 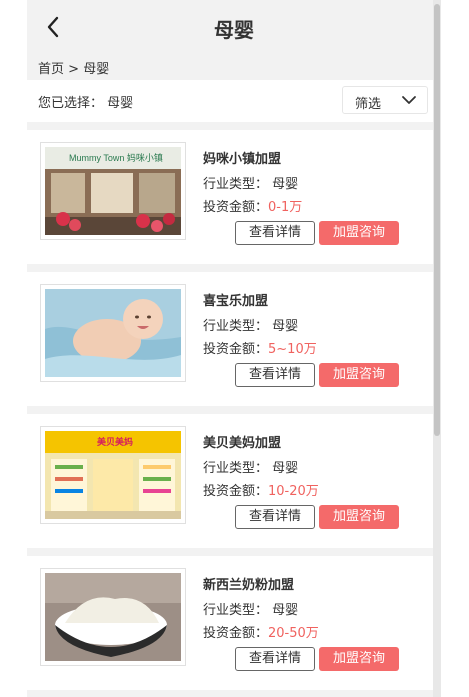 I want to click on filter-bar: 您已选择： 母婴 筛选, so click(x=230, y=101).